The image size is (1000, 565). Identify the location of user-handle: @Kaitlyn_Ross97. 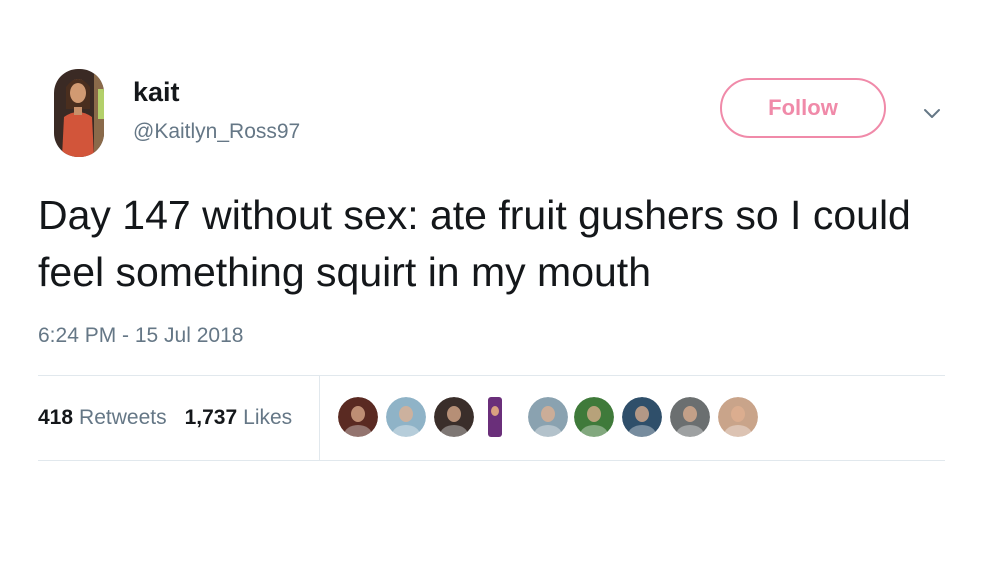
(216, 132).